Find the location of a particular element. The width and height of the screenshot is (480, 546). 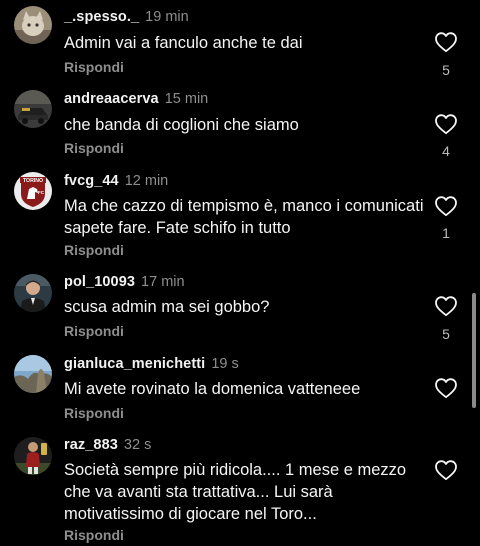

like-count: 4 is located at coordinates (446, 151).